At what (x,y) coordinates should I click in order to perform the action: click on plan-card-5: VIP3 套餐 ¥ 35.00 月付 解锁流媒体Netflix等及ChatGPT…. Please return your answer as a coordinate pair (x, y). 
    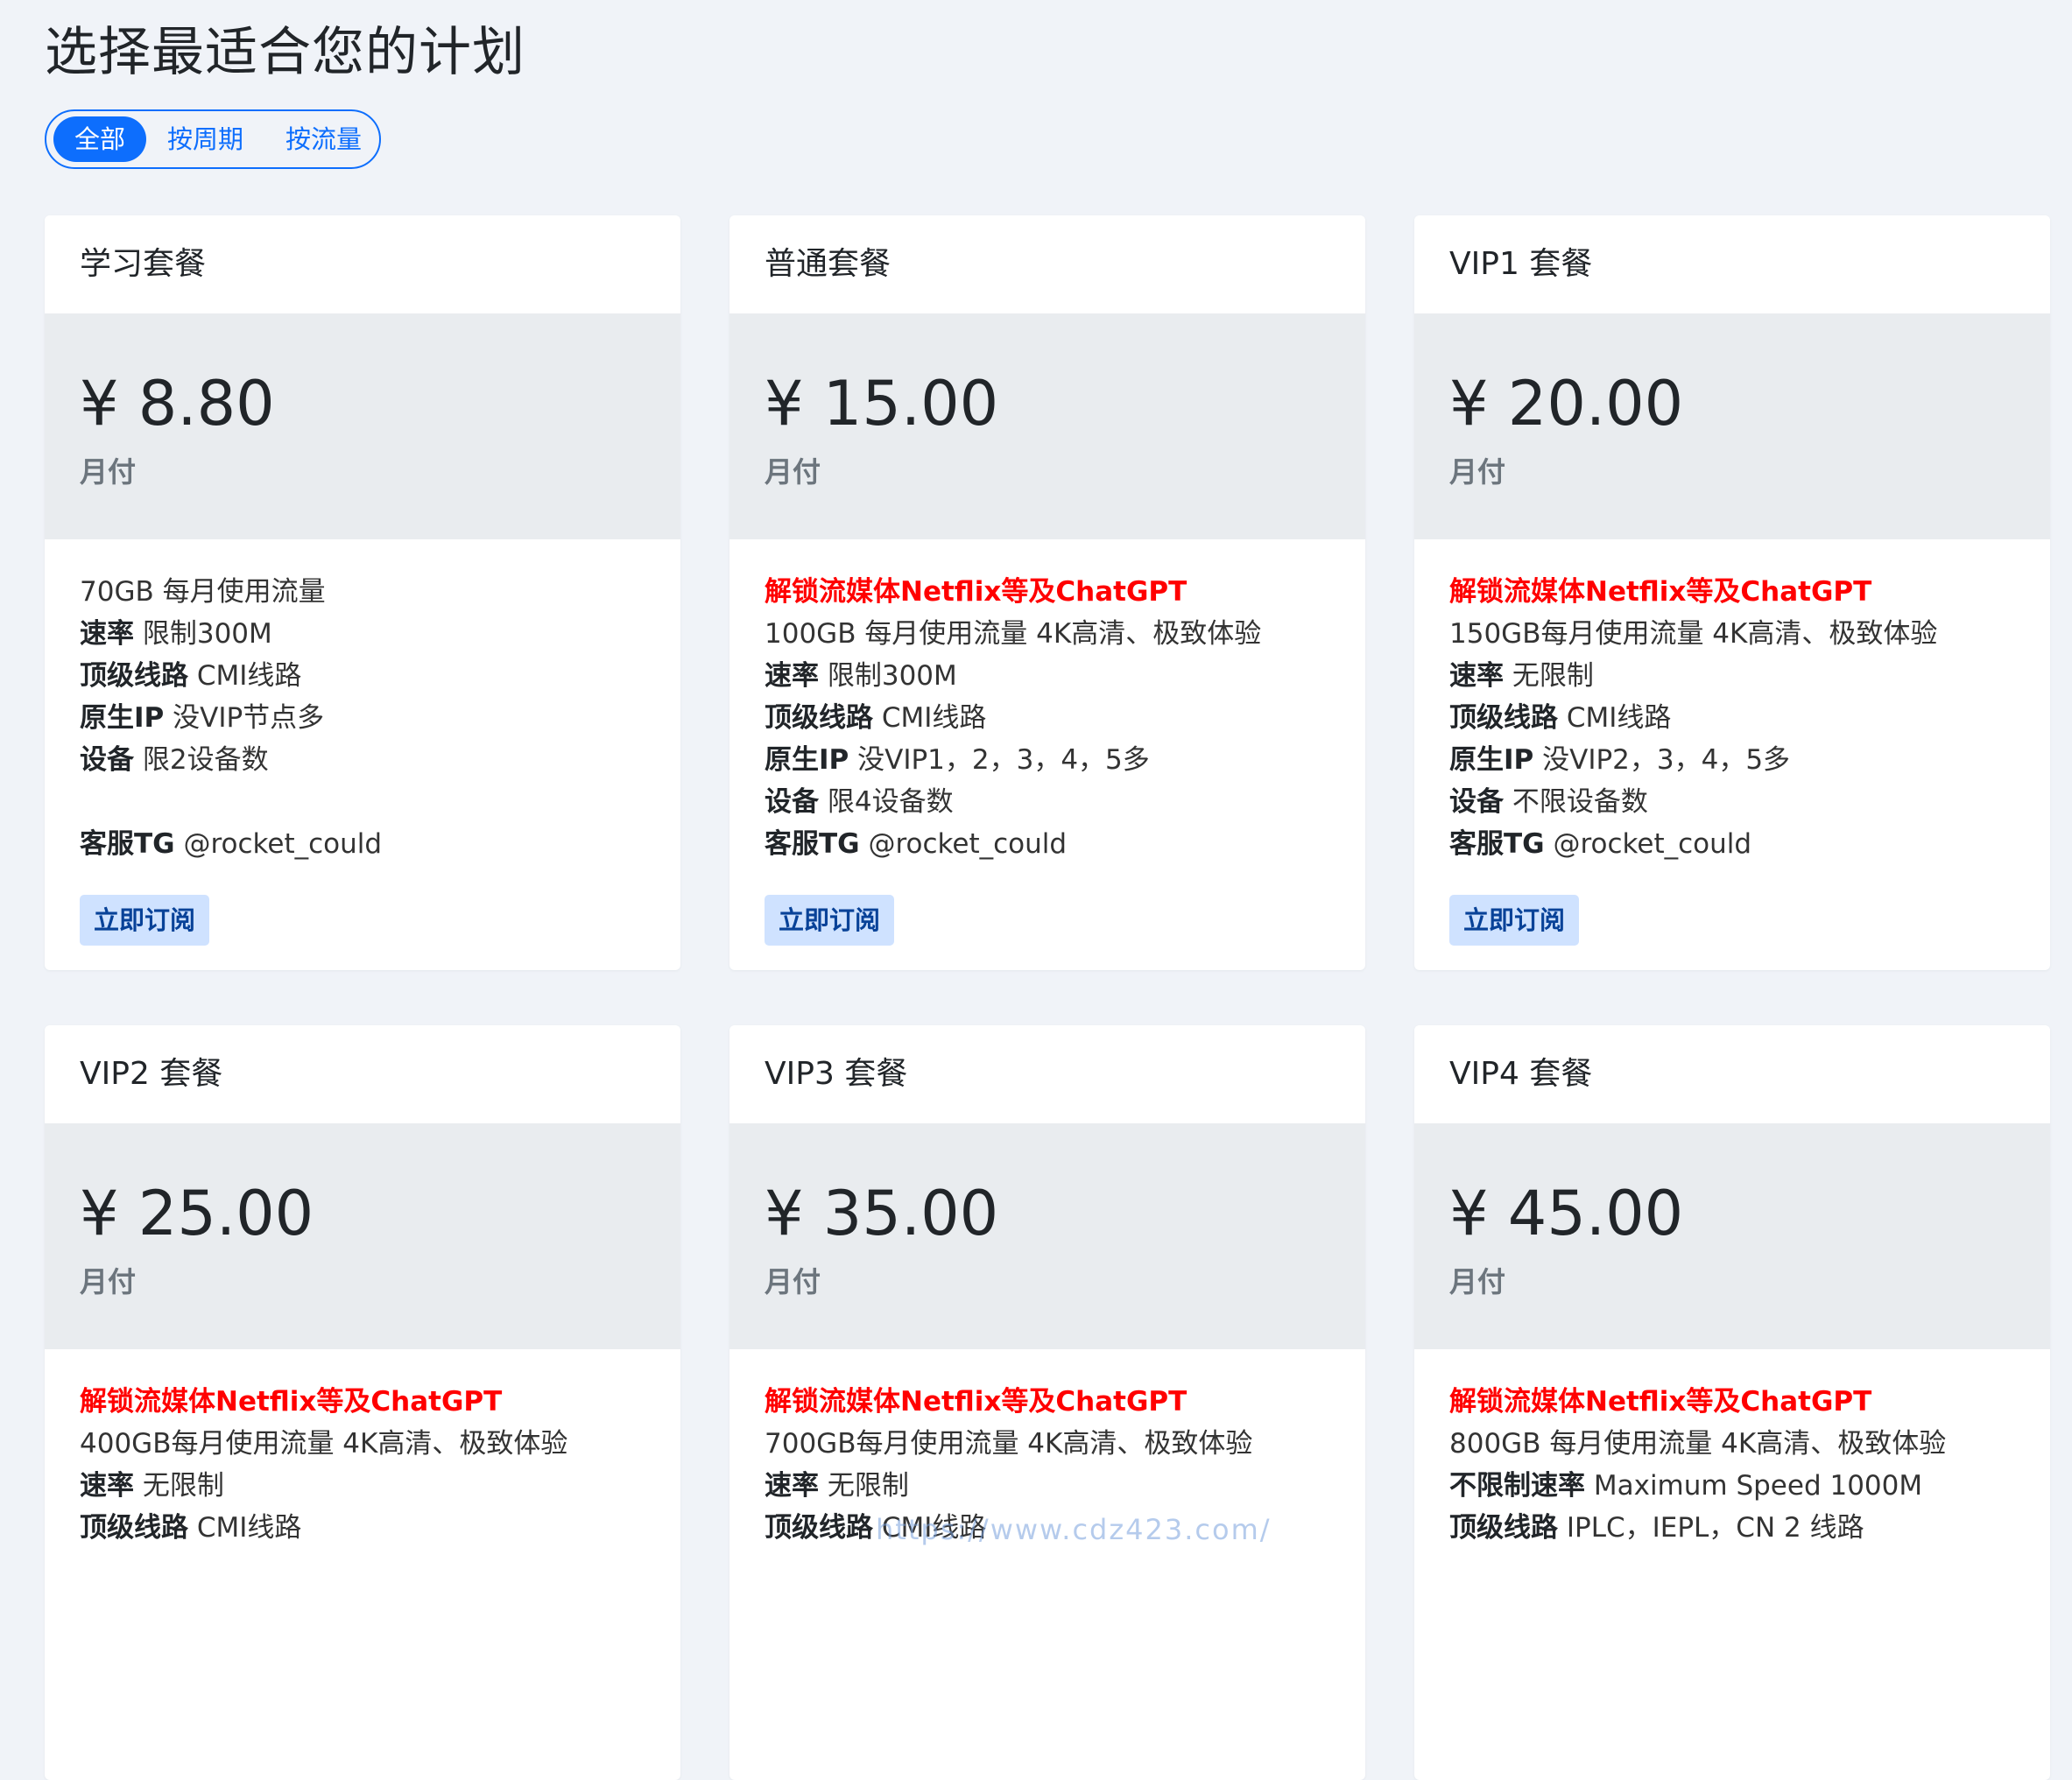
    Looking at the image, I should click on (1047, 1402).